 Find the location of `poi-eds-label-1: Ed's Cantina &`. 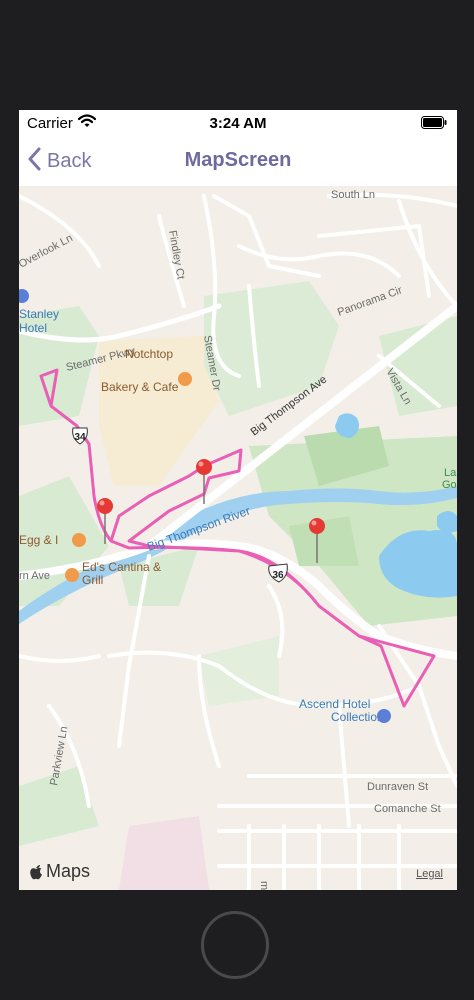

poi-eds-label-1: Ed's Cantina & is located at coordinates (121, 567).